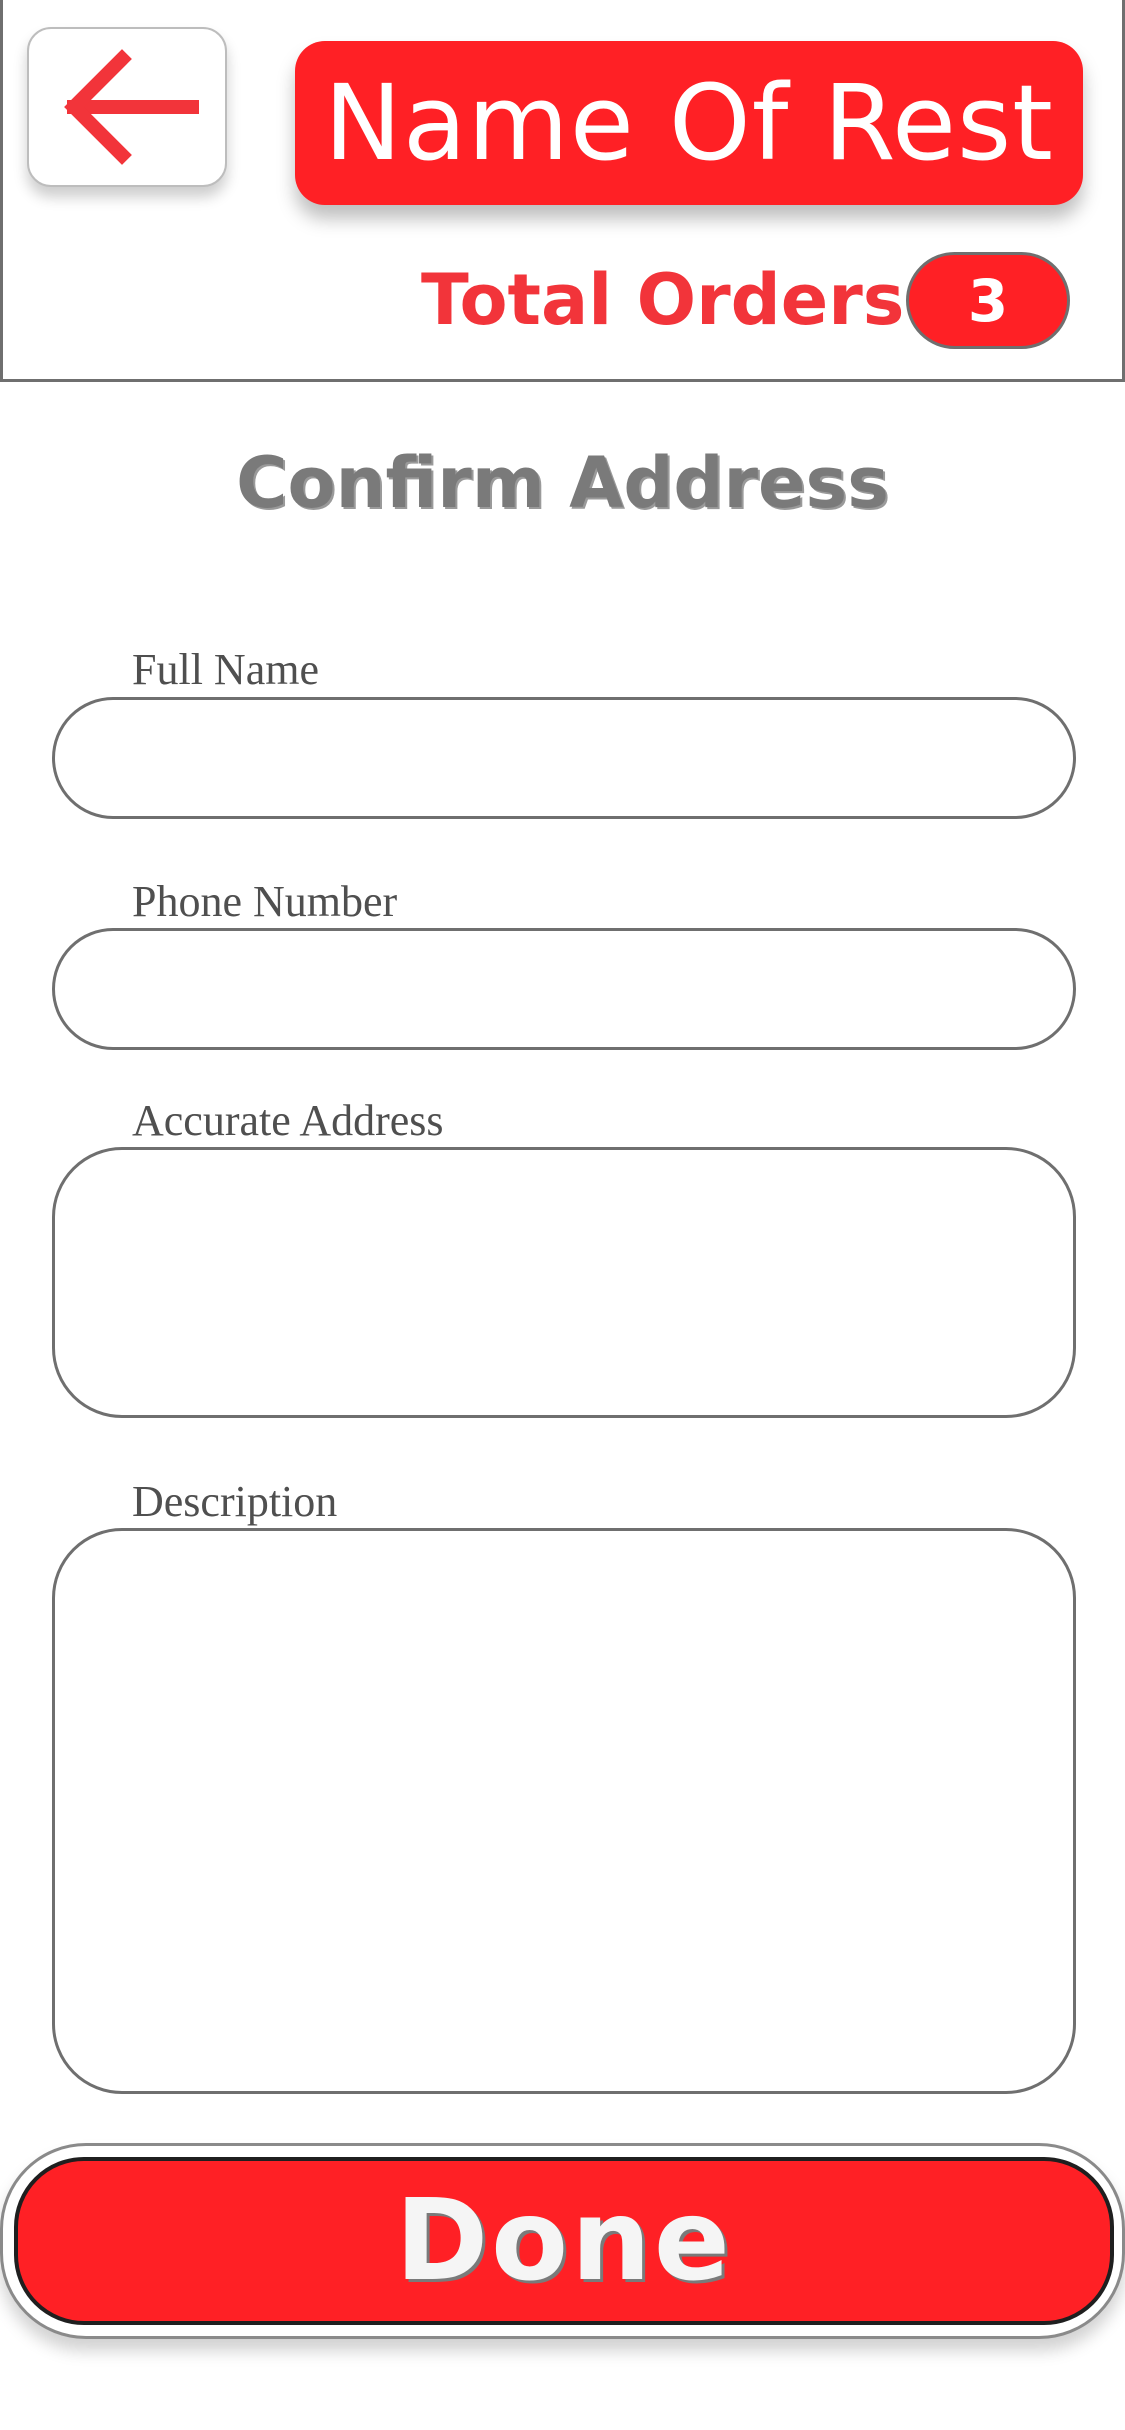 Image resolution: width=1125 pixels, height=2430 pixels. I want to click on full-name-input, so click(564, 758).